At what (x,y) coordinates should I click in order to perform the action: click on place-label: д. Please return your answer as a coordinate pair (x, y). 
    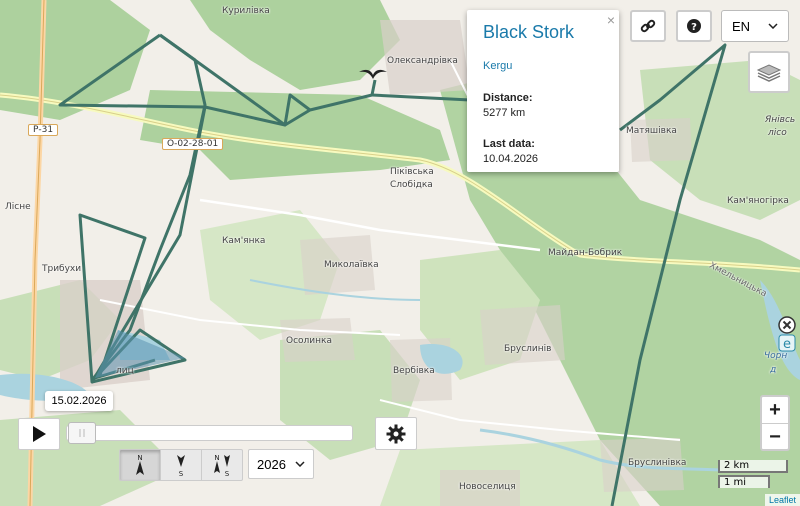
    Looking at the image, I should click on (773, 370).